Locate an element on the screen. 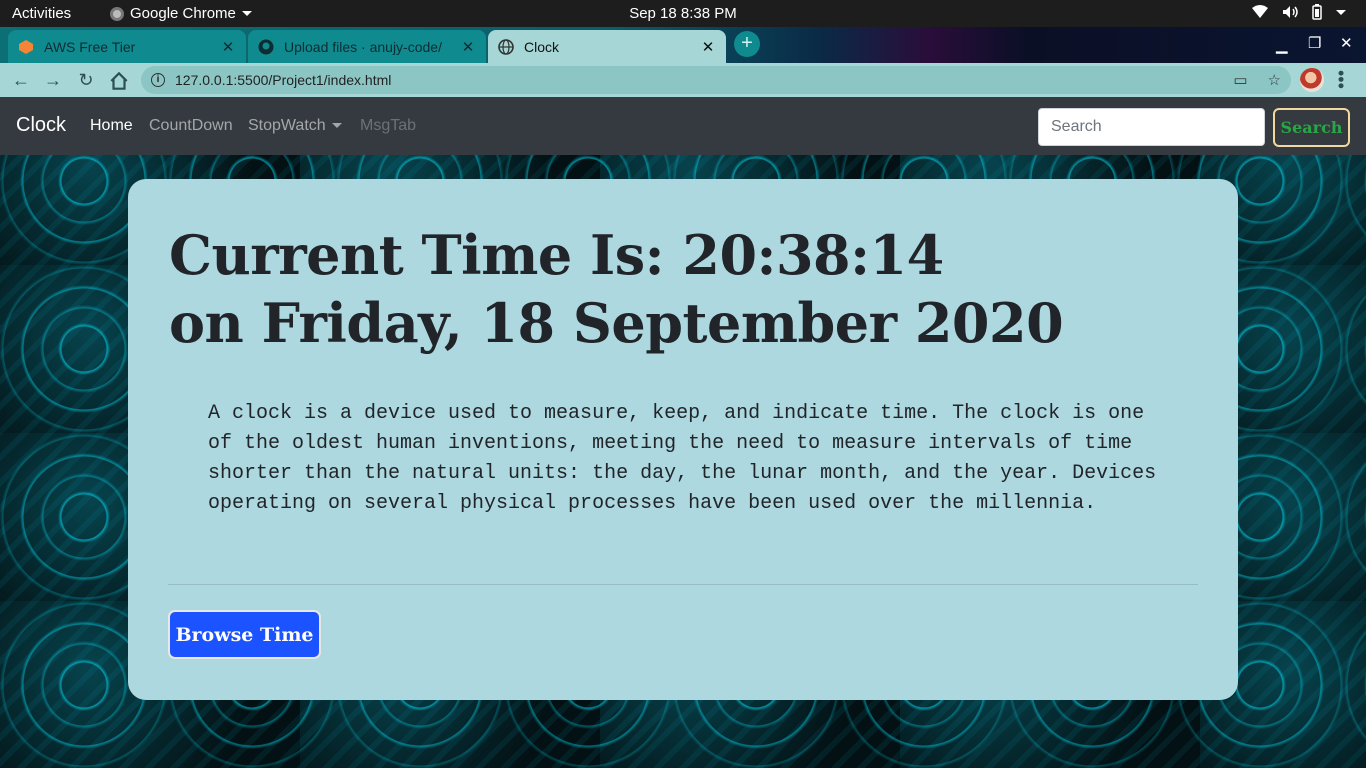 Image resolution: width=1366 pixels, height=768 pixels. profile-avatar is located at coordinates (1312, 80).